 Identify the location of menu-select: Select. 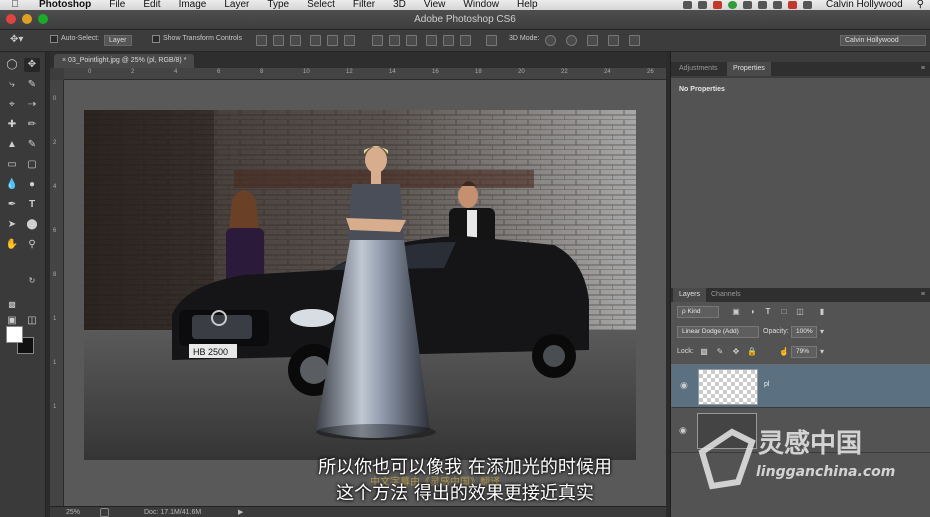
(321, 5).